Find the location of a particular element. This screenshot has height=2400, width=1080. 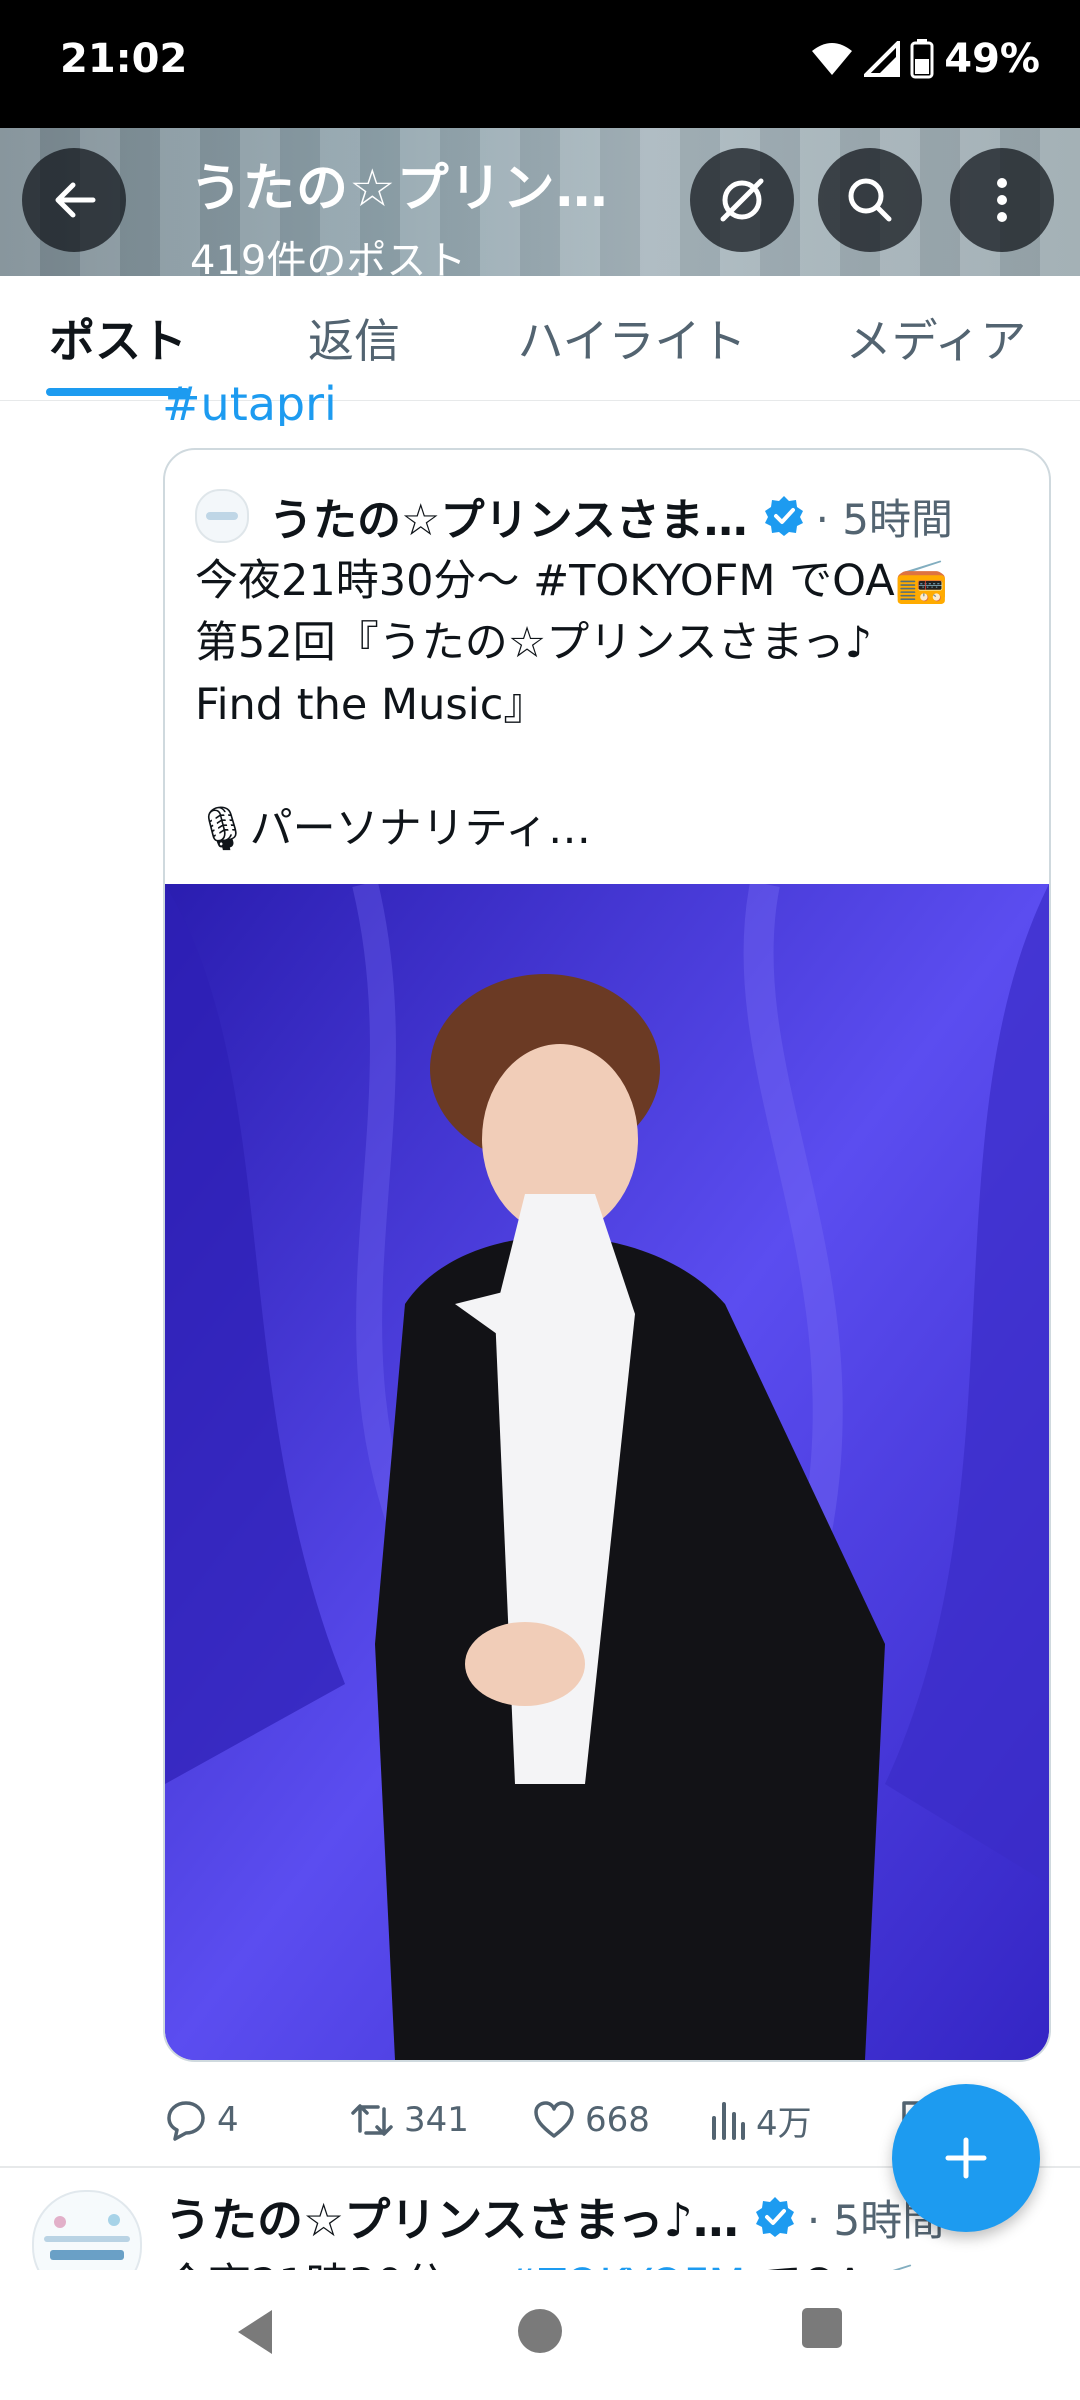

search-button is located at coordinates (870, 200).